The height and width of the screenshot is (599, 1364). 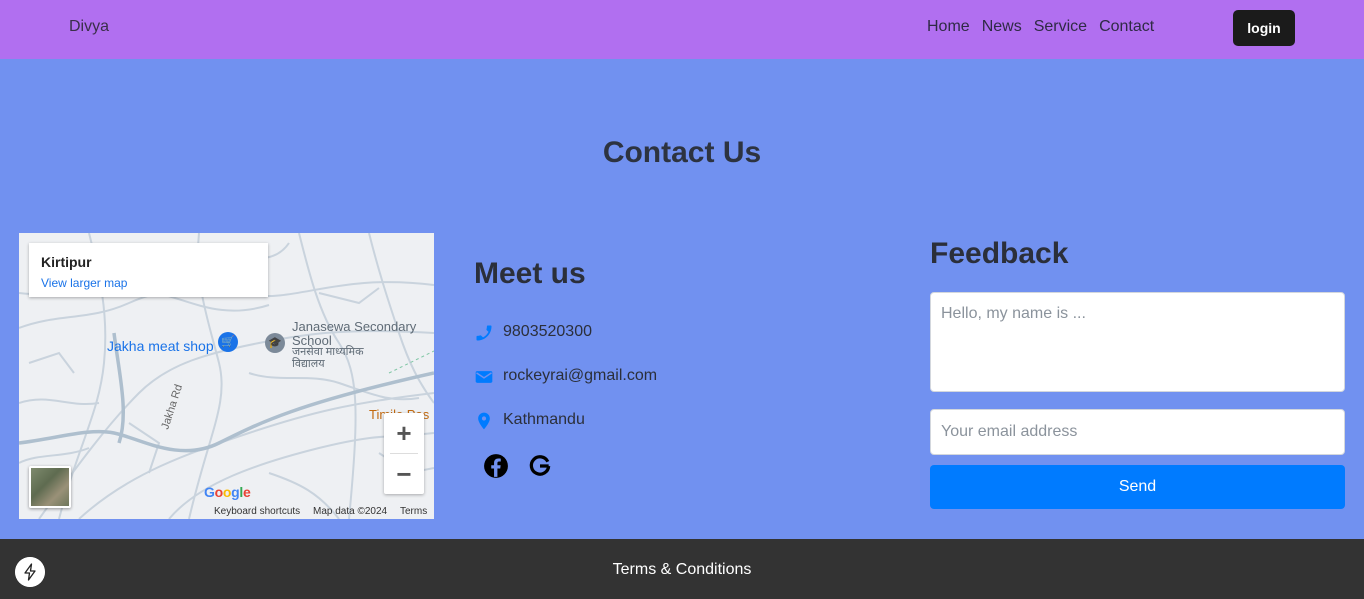 I want to click on map-footer: Keyboard shortcuts Map data ©2024 Terms, so click(x=226, y=511).